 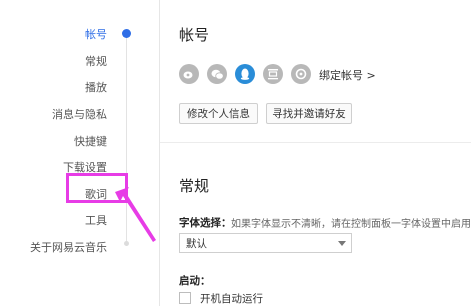 What do you see at coordinates (135, 214) in the screenshot?
I see `annotation-arrow` at bounding box center [135, 214].